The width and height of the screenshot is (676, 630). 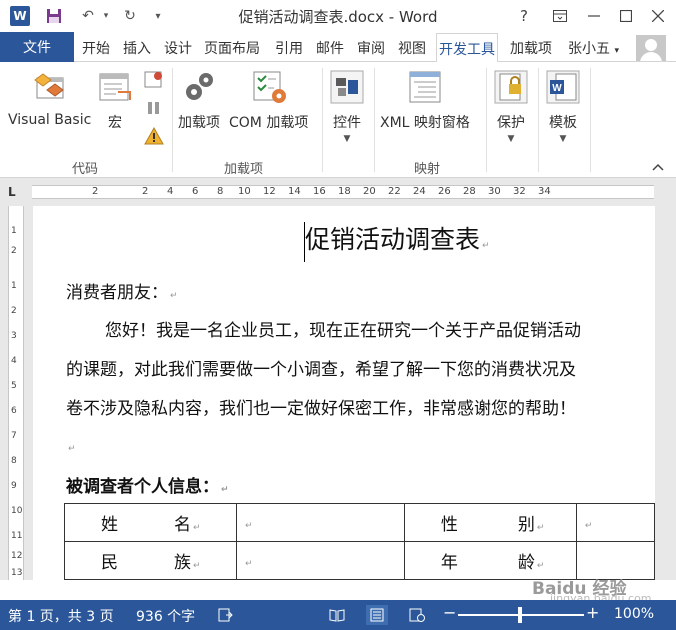 What do you see at coordinates (158, 16) in the screenshot?
I see `customize-toolbar-icon: ▾` at bounding box center [158, 16].